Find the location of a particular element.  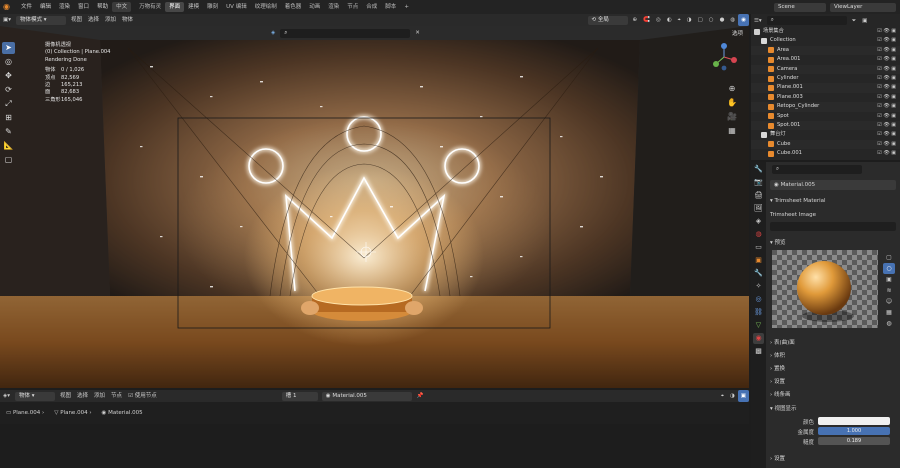

data-tab-icon: ▽ is located at coordinates (758, 325).